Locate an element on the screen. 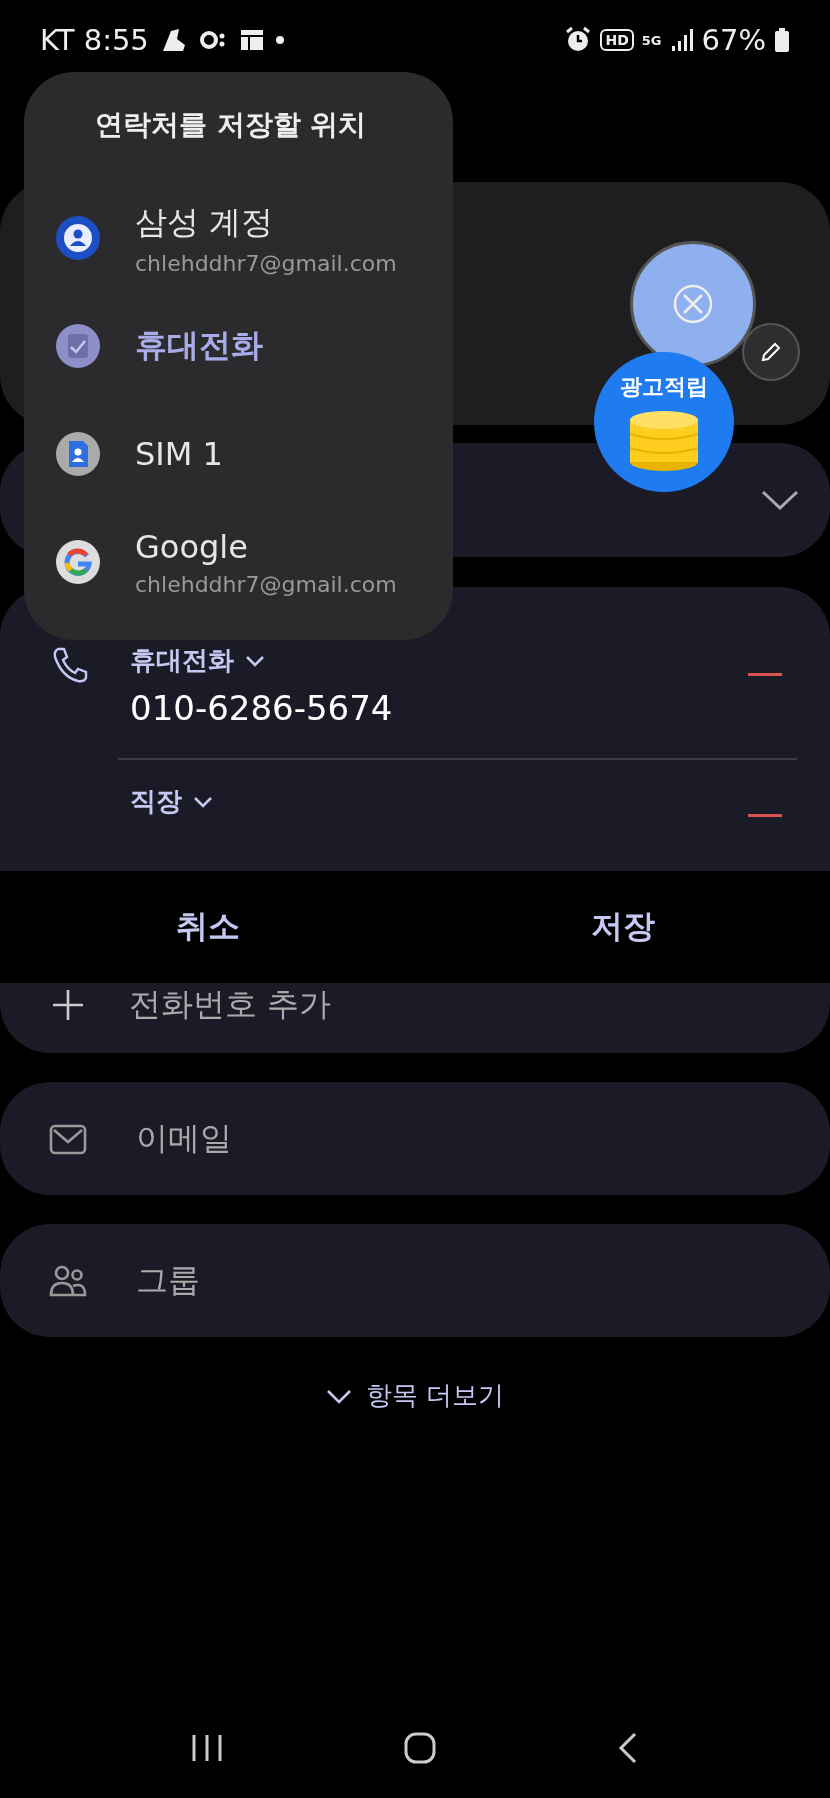 This screenshot has width=830, height=1798. menu-item: Google chlehddhr7@gmail.com is located at coordinates (244, 562).